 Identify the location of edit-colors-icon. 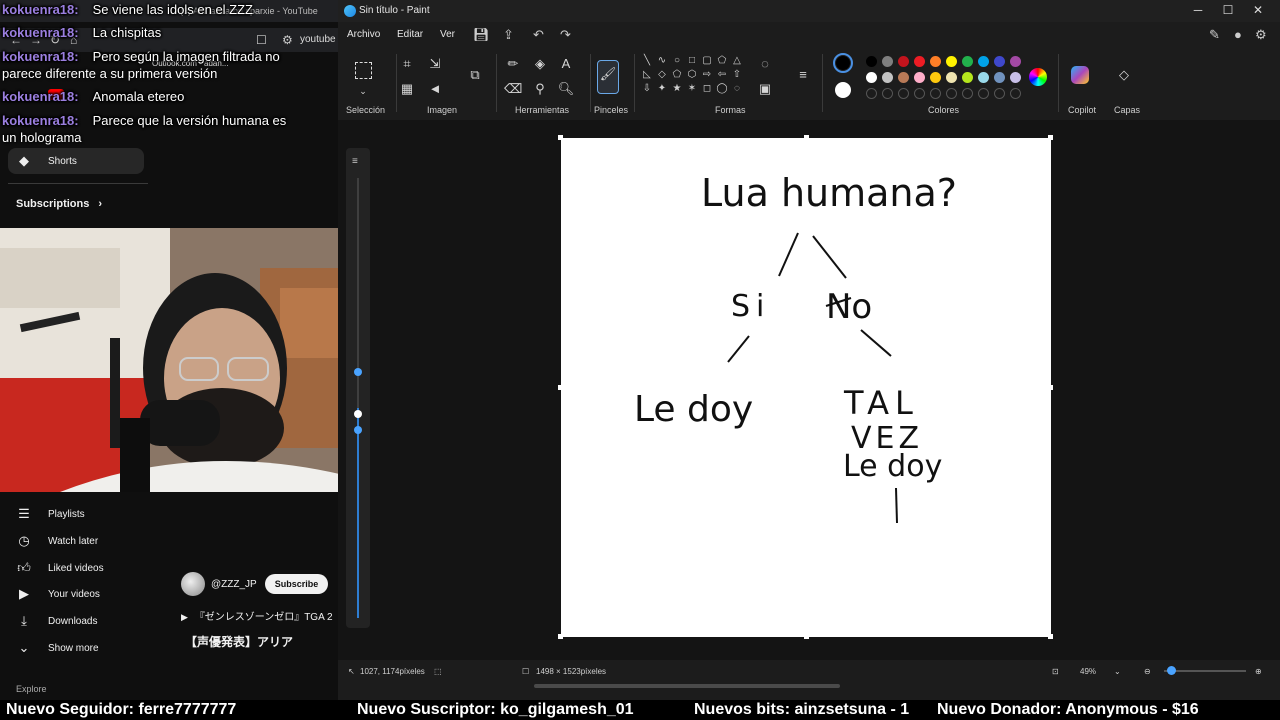
(1038, 77).